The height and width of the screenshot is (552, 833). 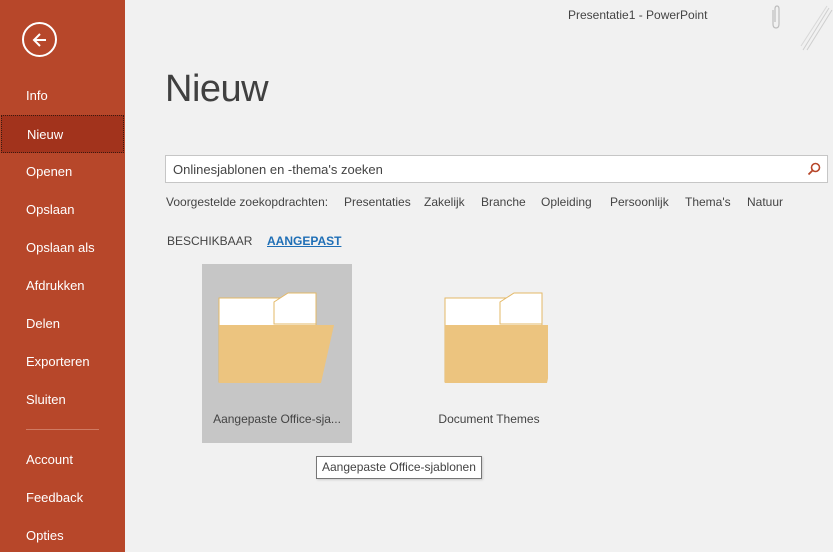 I want to click on sidebar-item-nieuw: Nieuw, so click(x=62, y=134).